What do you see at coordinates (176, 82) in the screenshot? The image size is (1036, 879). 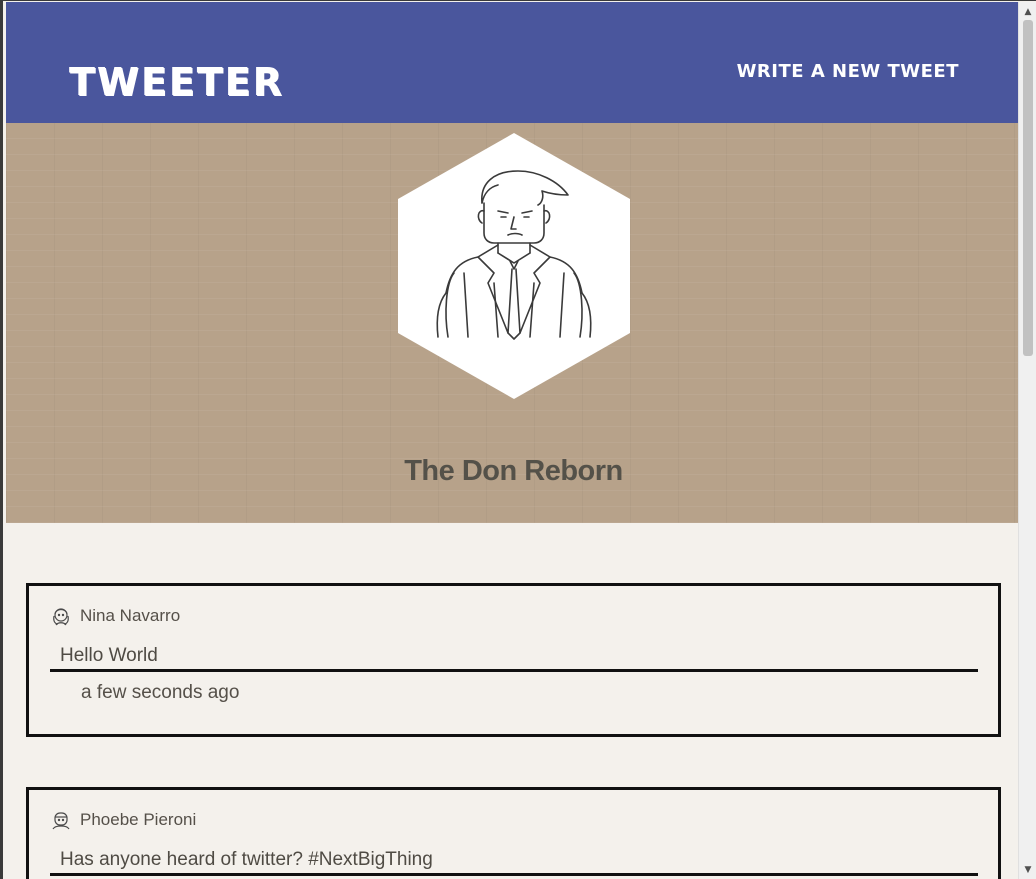 I see `site-logo: TWEETER` at bounding box center [176, 82].